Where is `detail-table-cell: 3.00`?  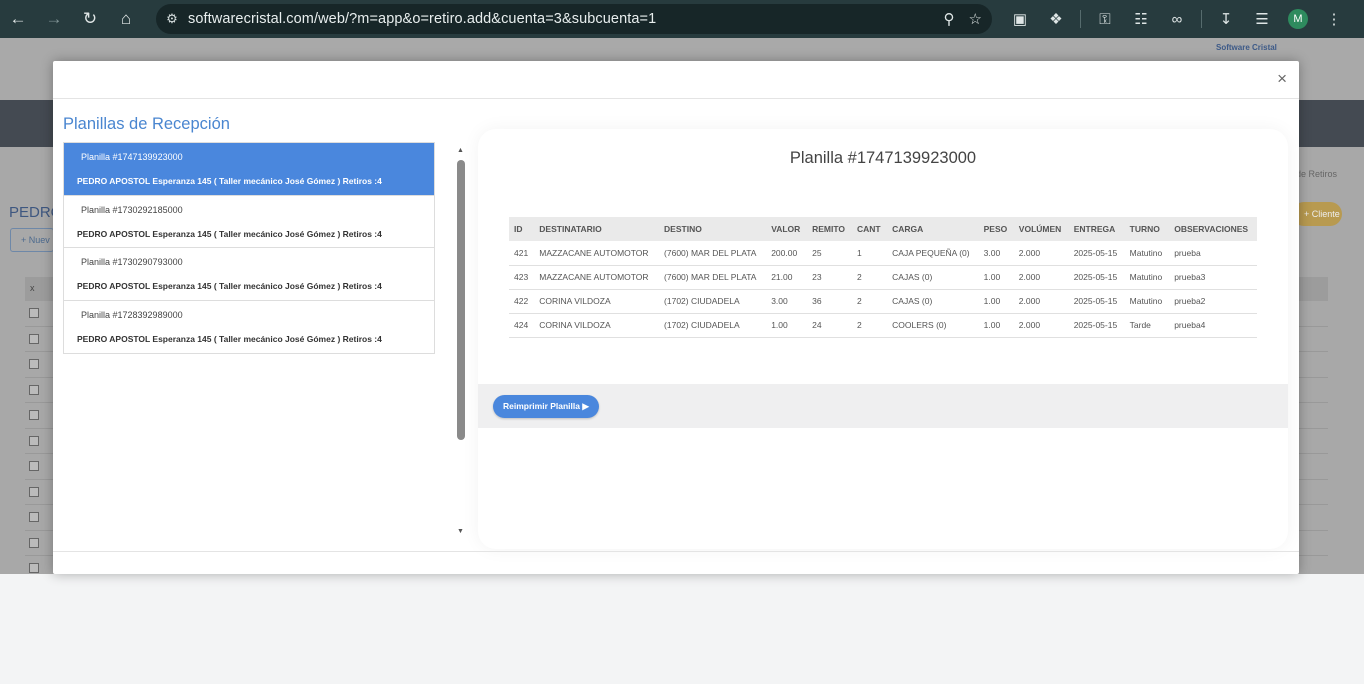
detail-table-cell: 3.00 is located at coordinates (787, 301).